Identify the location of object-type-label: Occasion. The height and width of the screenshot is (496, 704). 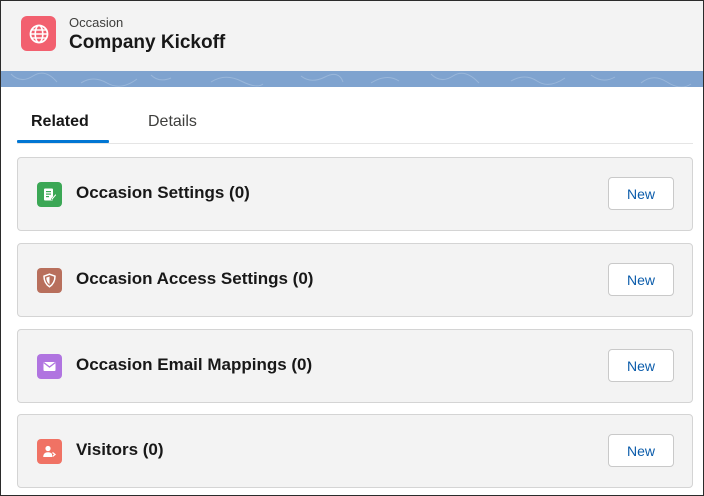
(96, 22).